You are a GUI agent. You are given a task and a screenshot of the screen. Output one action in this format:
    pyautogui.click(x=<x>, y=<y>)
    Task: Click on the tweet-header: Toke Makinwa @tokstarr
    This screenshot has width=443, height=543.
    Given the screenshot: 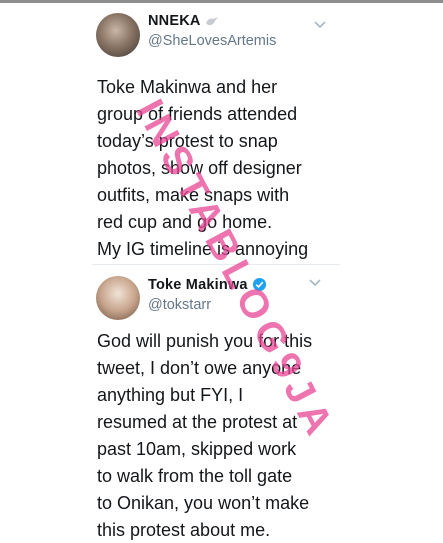 What is the action you would take?
    pyautogui.click(x=207, y=294)
    